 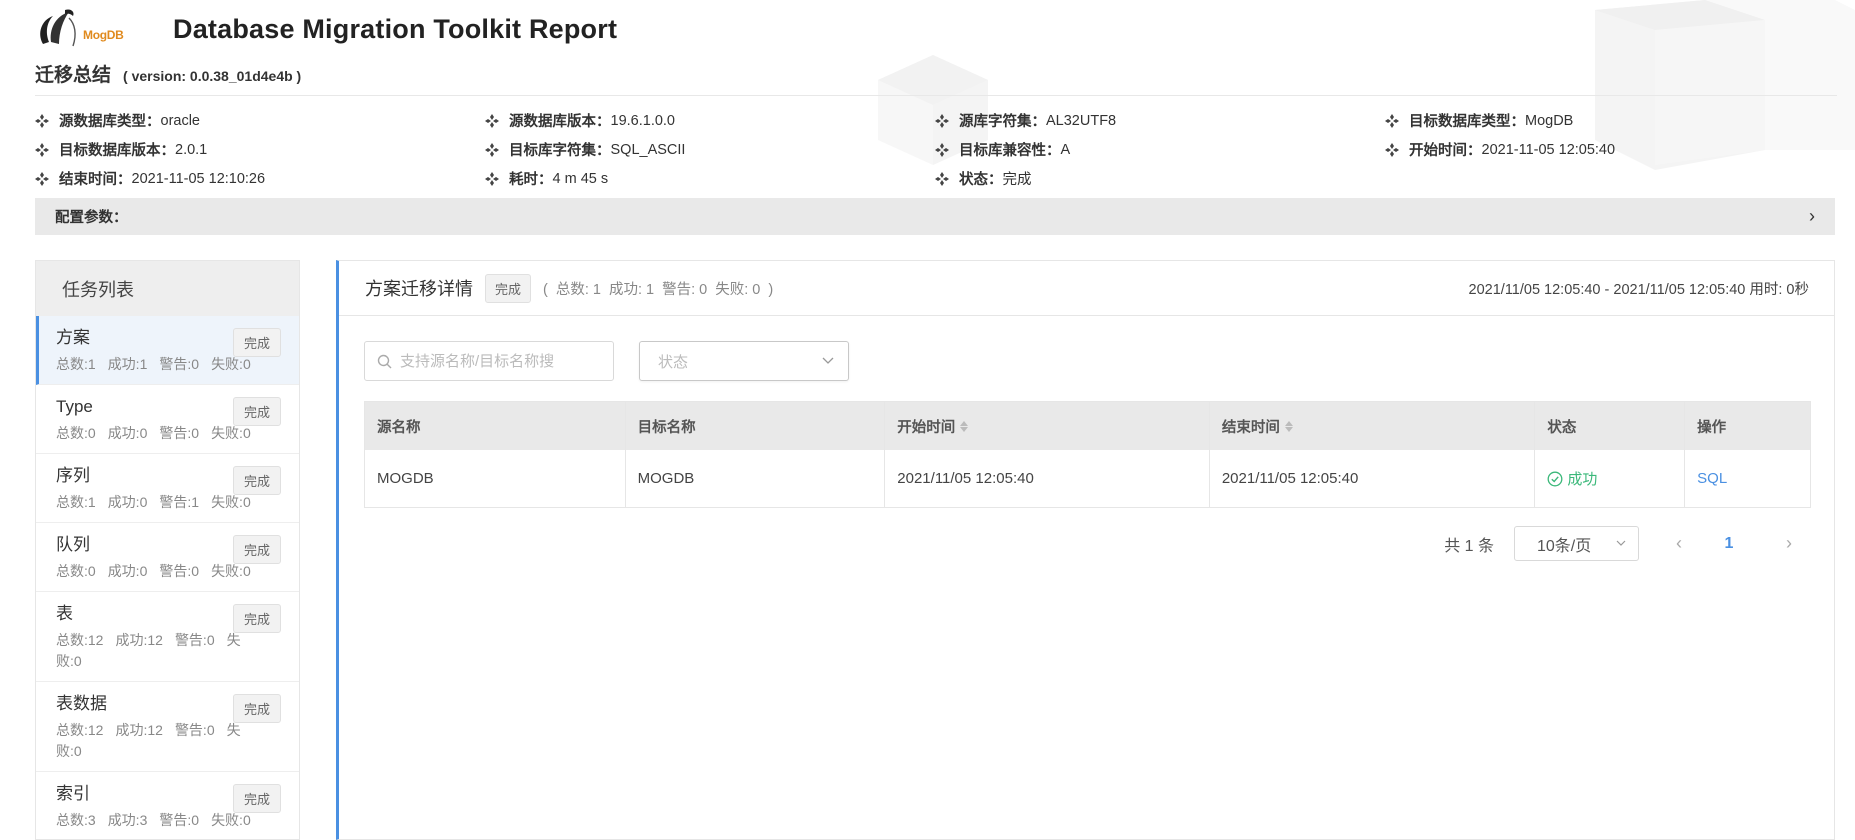 What do you see at coordinates (419, 289) in the screenshot?
I see `detail-title: 方案迁移详情` at bounding box center [419, 289].